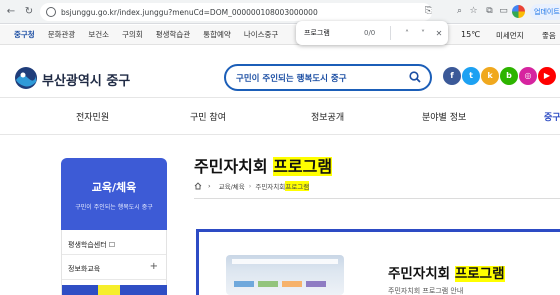 The height and width of the screenshot is (295, 560). What do you see at coordinates (285, 275) in the screenshot?
I see `program-thumbnail` at bounding box center [285, 275].